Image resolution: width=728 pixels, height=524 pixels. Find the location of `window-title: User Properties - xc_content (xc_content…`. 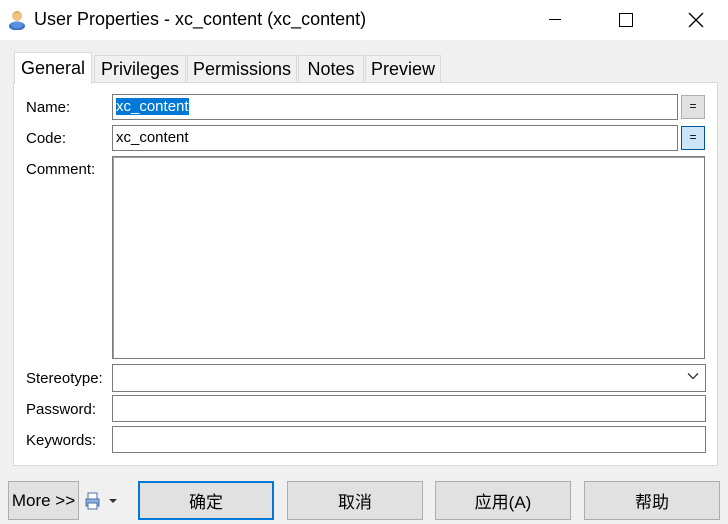

window-title: User Properties - xc_content (xc_content… is located at coordinates (200, 19).